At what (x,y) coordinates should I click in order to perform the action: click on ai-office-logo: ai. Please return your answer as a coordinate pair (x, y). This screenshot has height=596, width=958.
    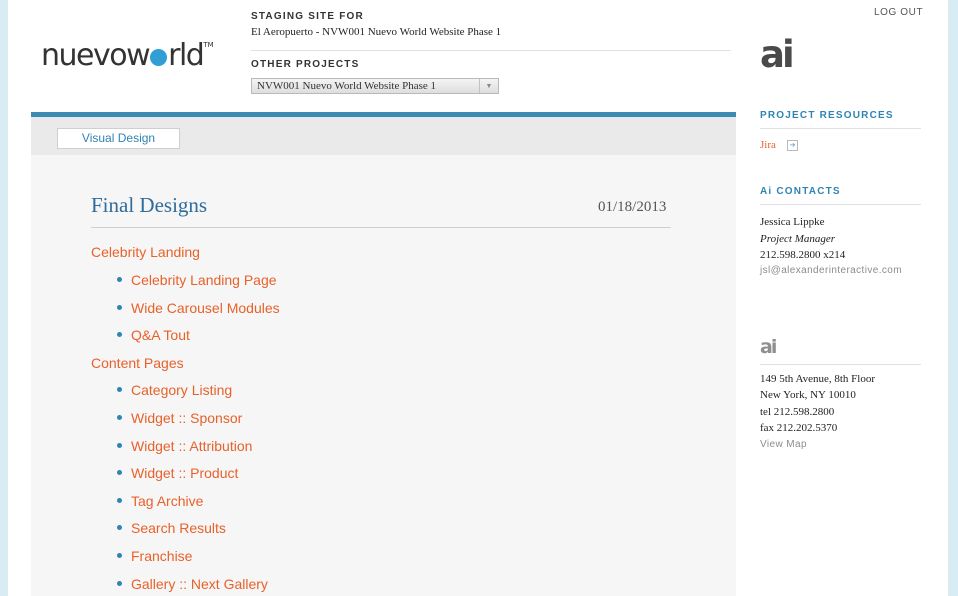
    Looking at the image, I should click on (768, 347).